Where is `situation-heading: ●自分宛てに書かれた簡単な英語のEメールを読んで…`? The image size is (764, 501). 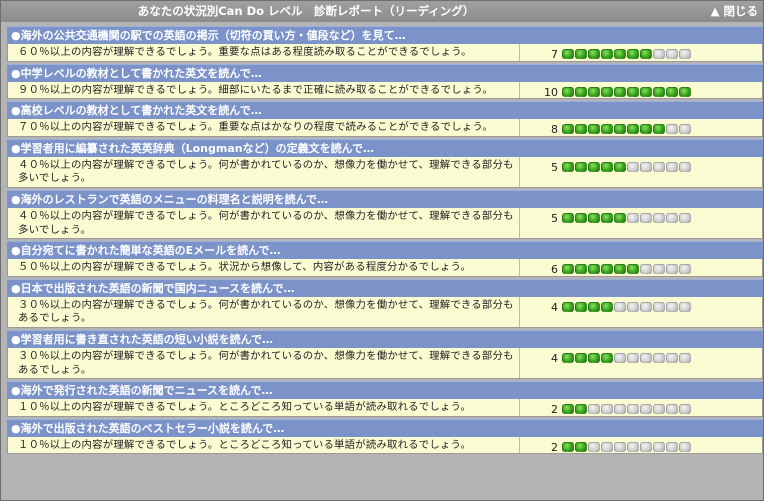 situation-heading: ●自分宛てに書かれた簡単な英語のEメールを読んで… is located at coordinates (385, 250).